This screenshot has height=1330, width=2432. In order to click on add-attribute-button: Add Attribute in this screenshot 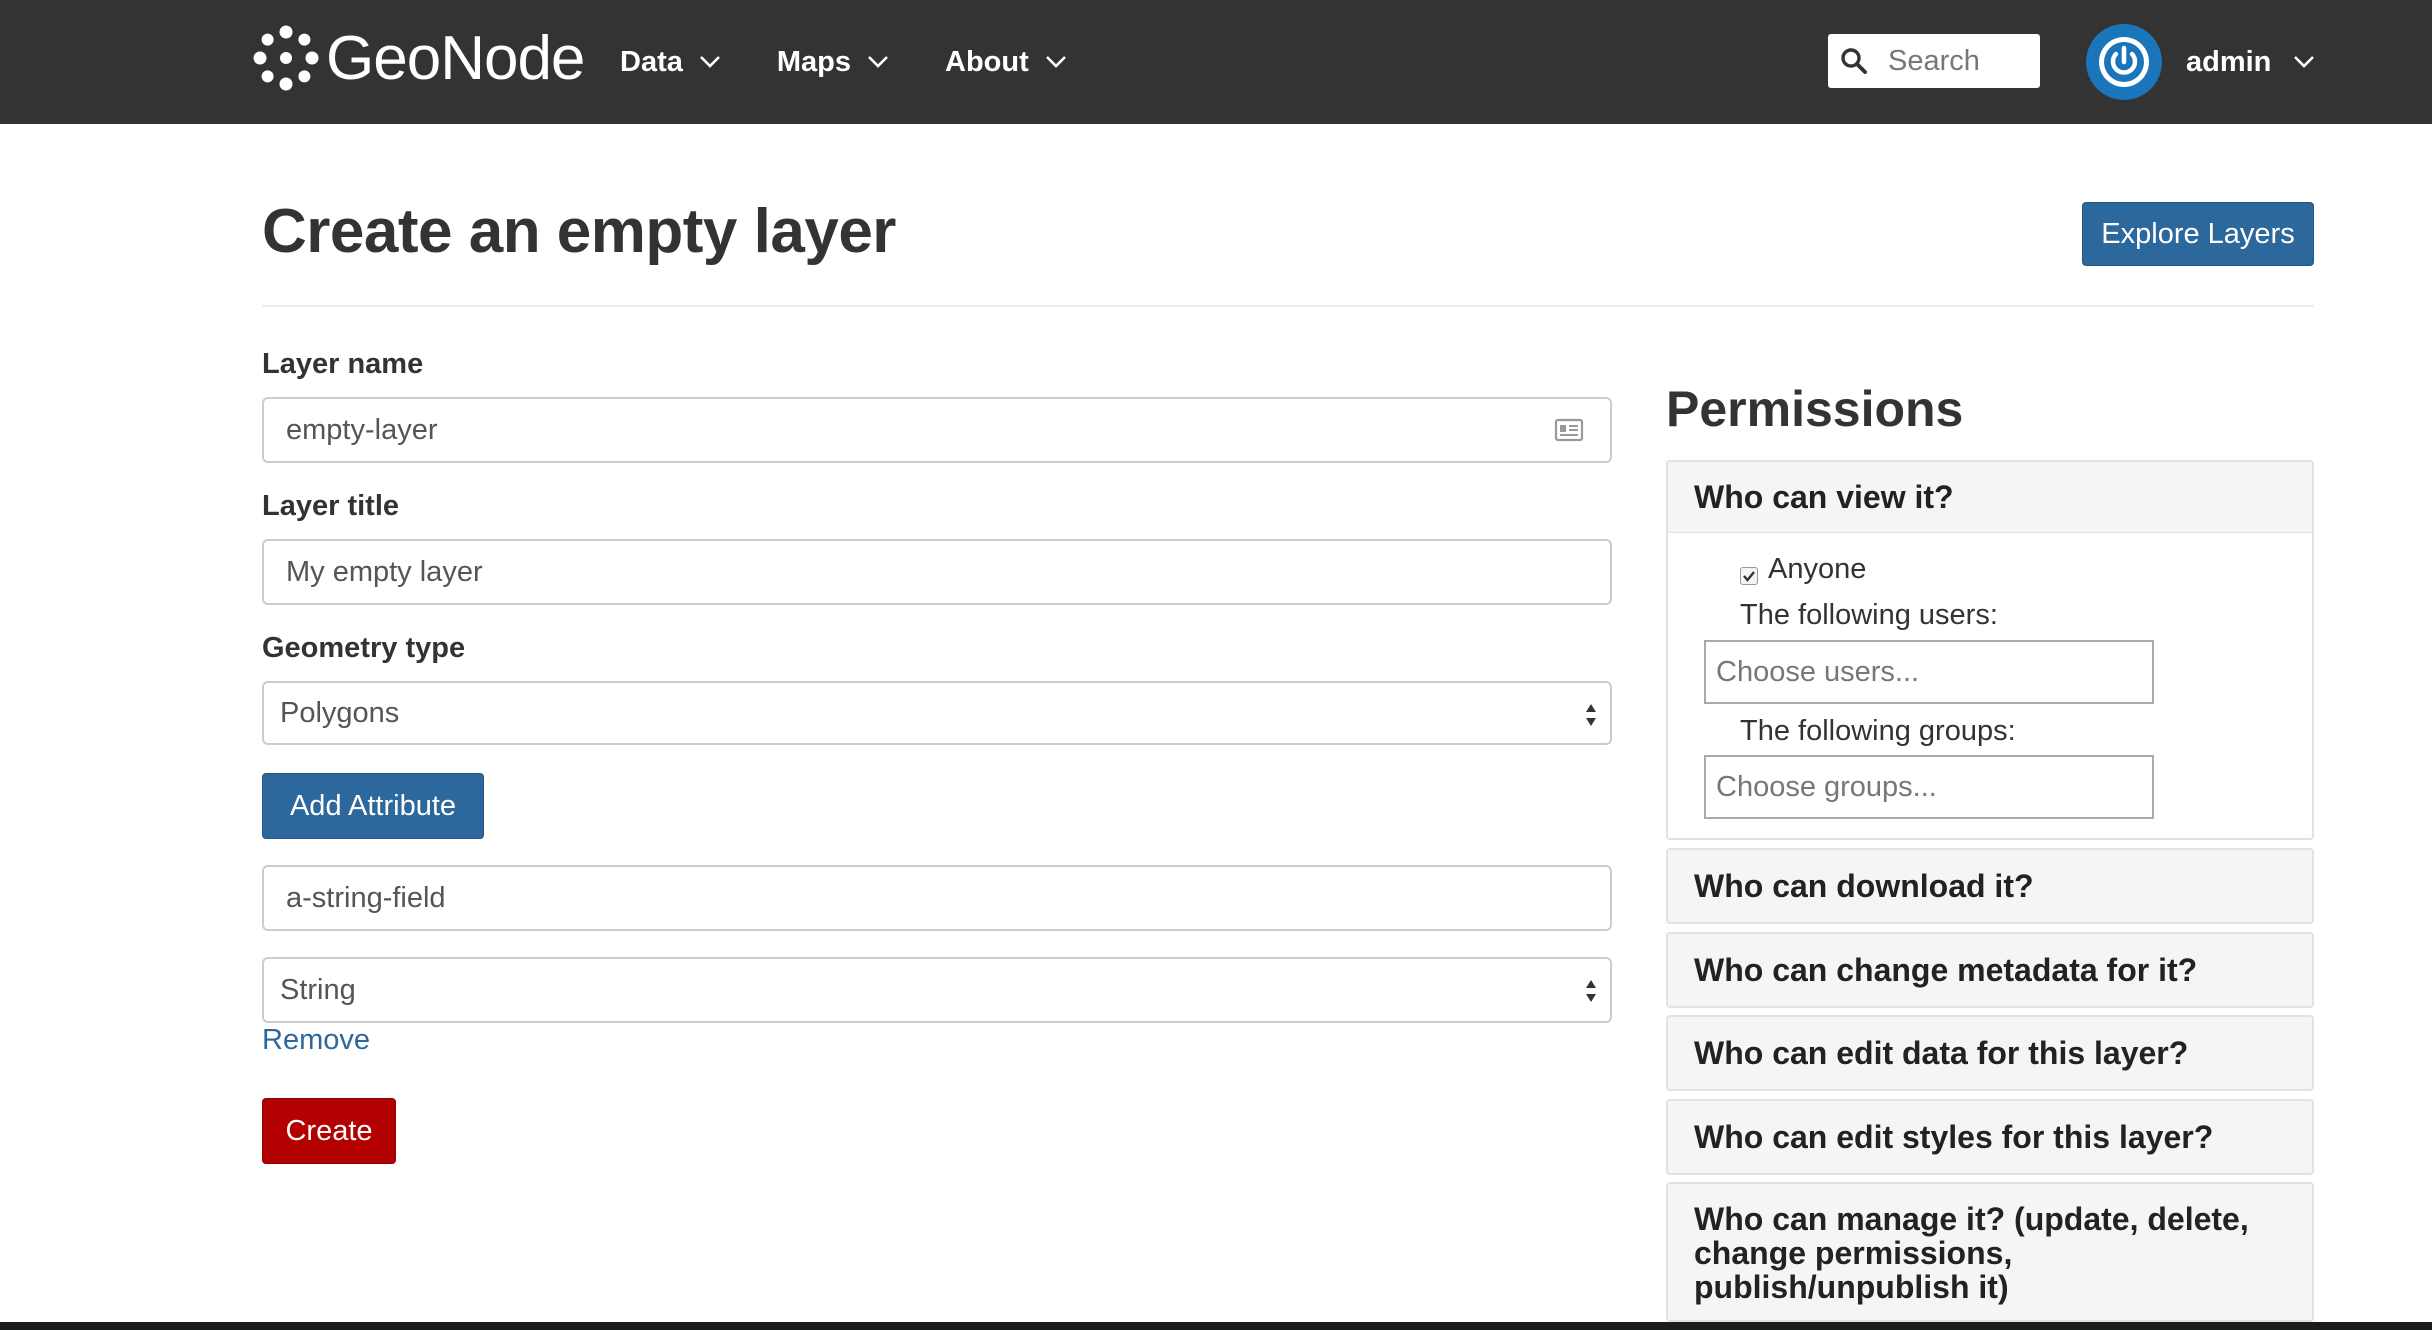, I will do `click(373, 806)`.